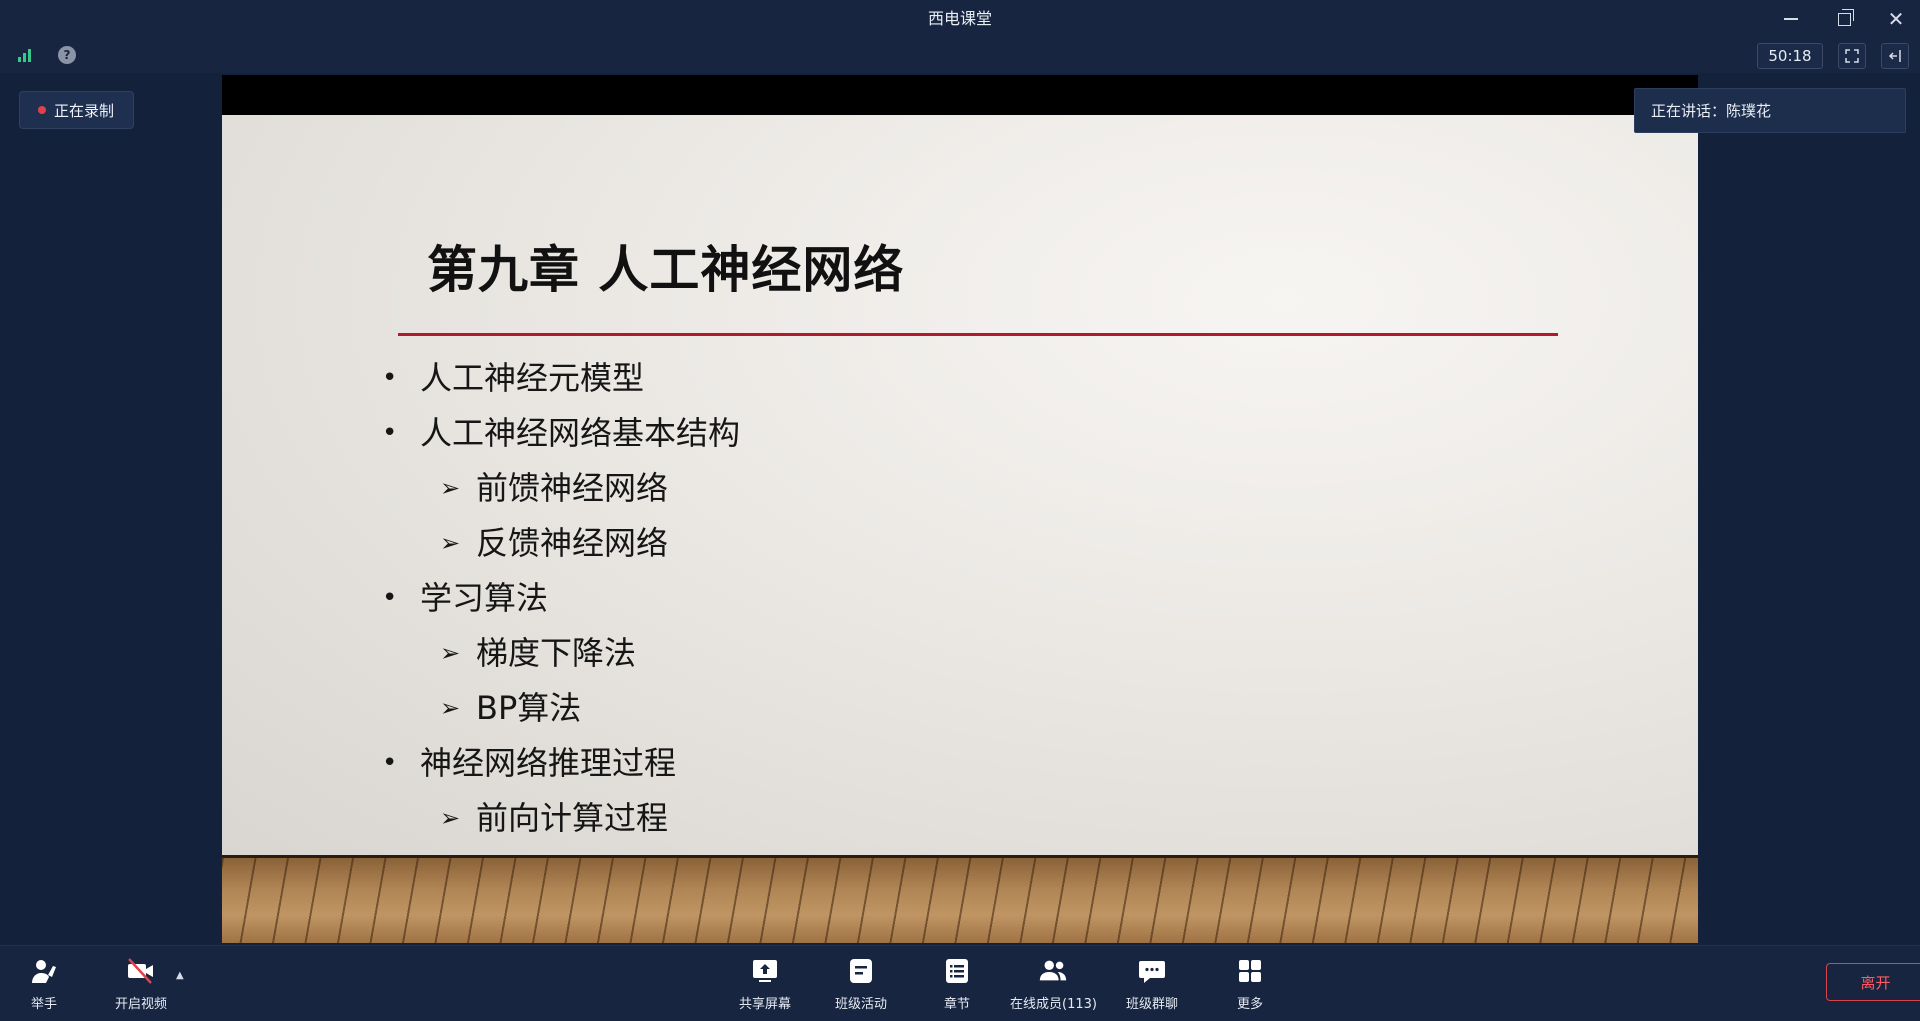 The width and height of the screenshot is (1920, 1021). Describe the element at coordinates (666, 270) in the screenshot. I see `slide-title: 第九章 人工神经网络` at that location.